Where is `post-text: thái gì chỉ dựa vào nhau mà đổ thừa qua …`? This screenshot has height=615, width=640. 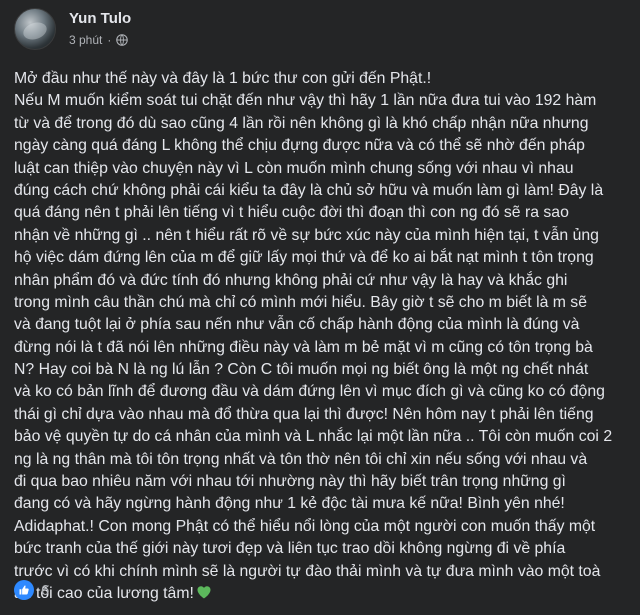
post-text: thái gì chỉ dựa vào nhau mà đổ thừa qua … is located at coordinates (304, 414).